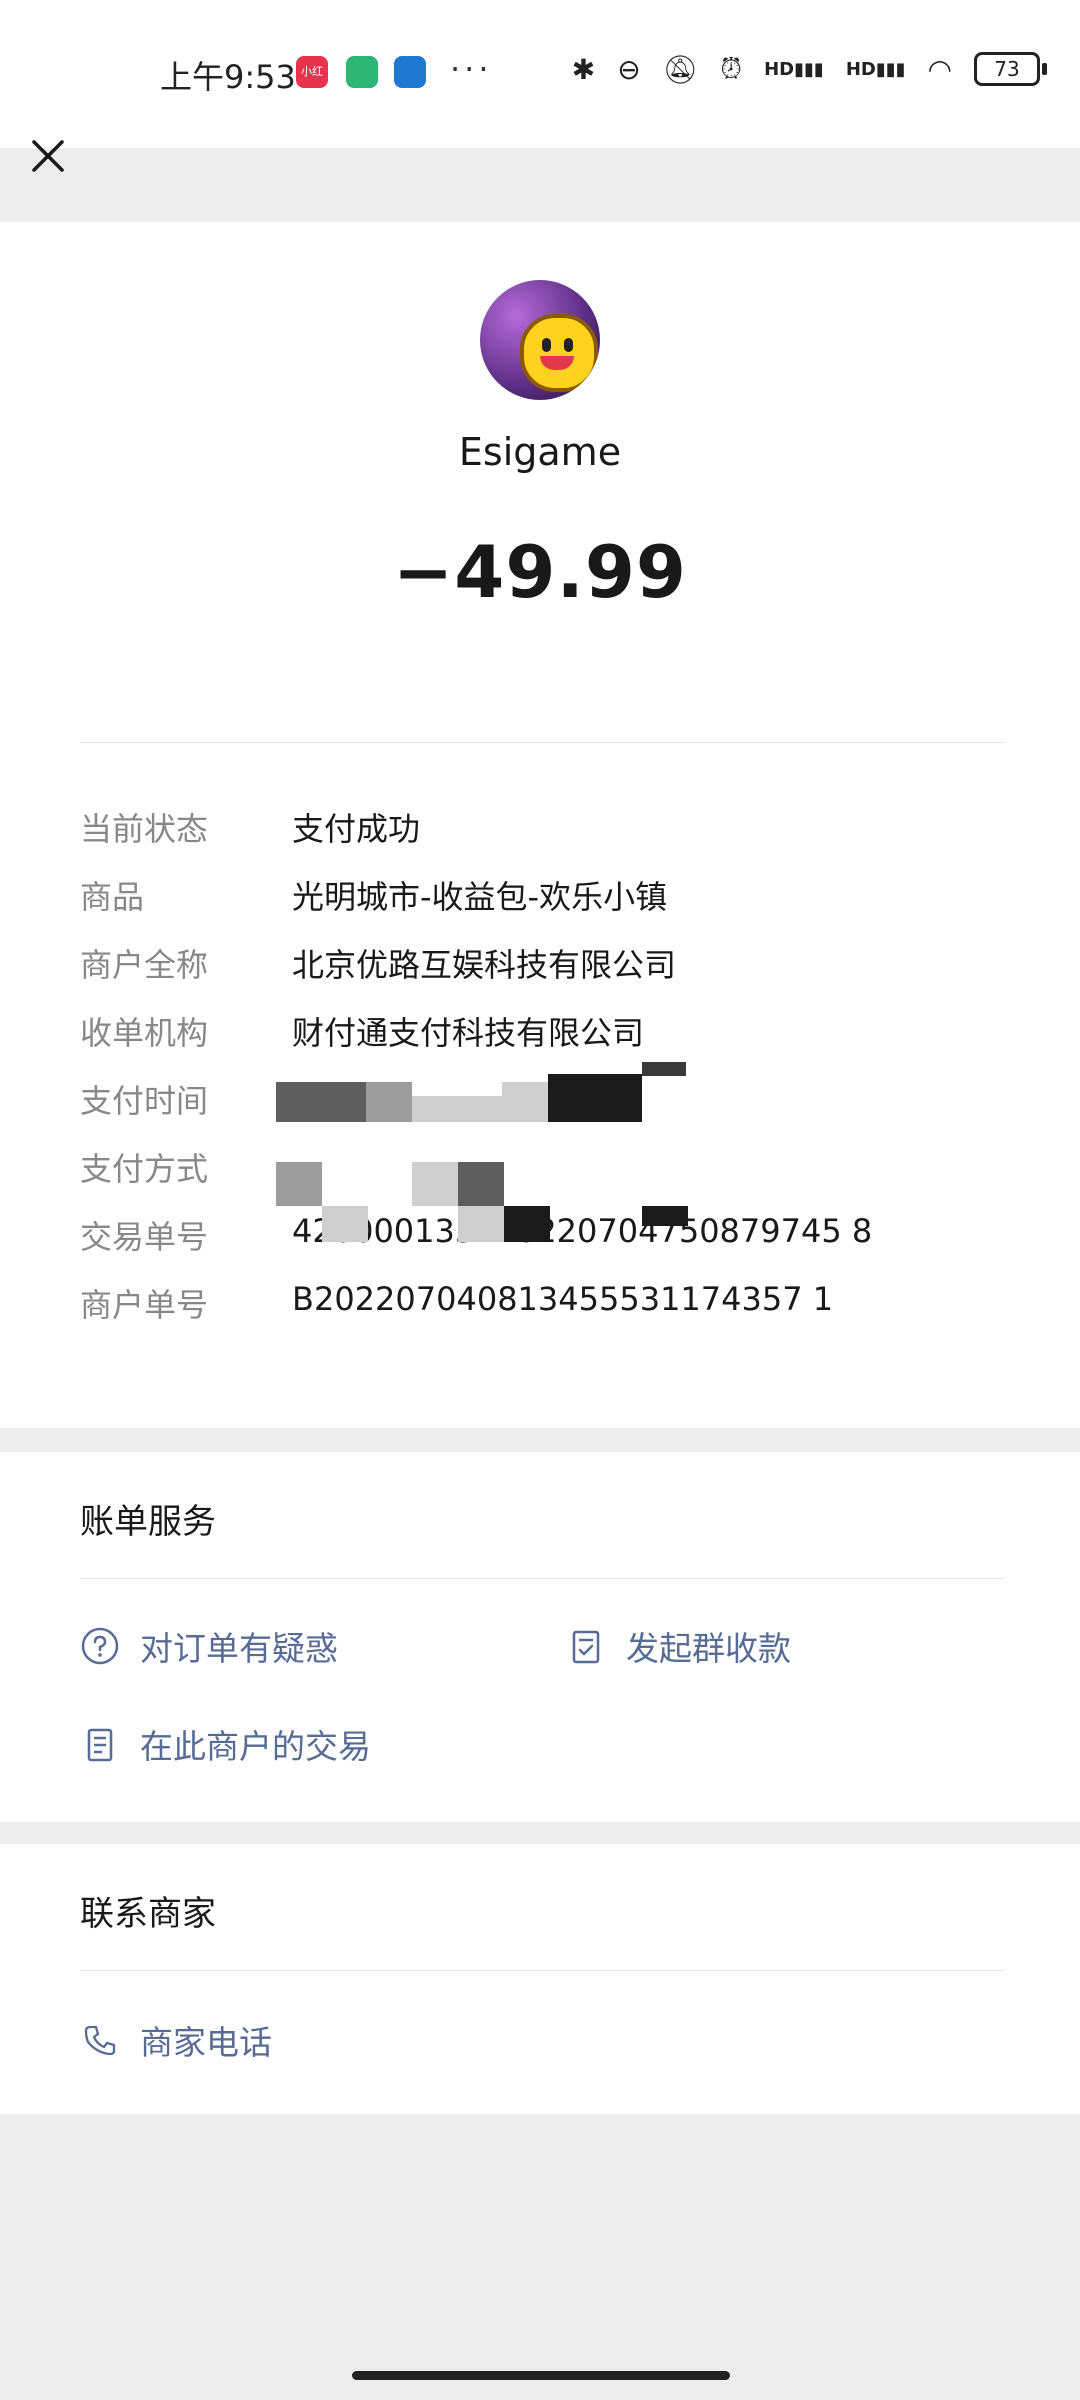  I want to click on broadcast-app-icon, so click(410, 72).